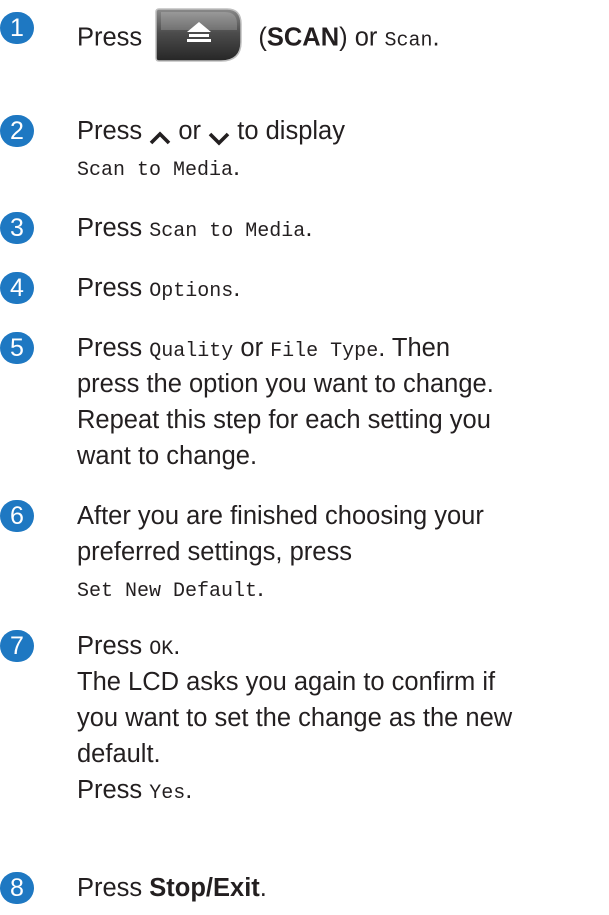 The height and width of the screenshot is (915, 609). I want to click on step-number-badge: 7, so click(17, 646).